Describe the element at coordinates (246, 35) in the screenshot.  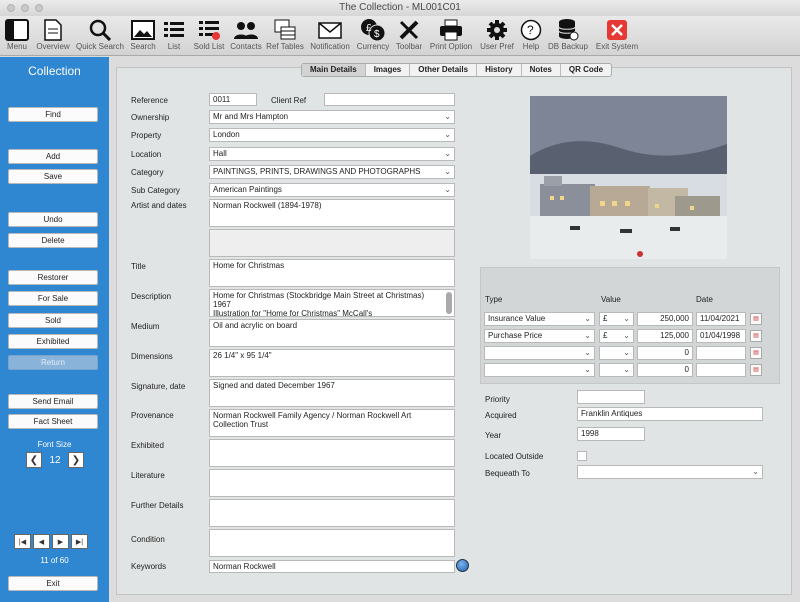
I see `toolbar-contacts-button: Contacts` at that location.